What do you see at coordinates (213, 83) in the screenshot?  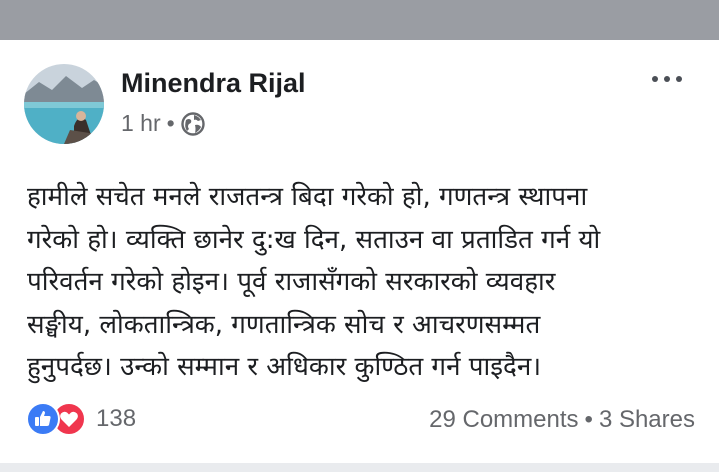 I see `author-name: Minendra Rijal` at bounding box center [213, 83].